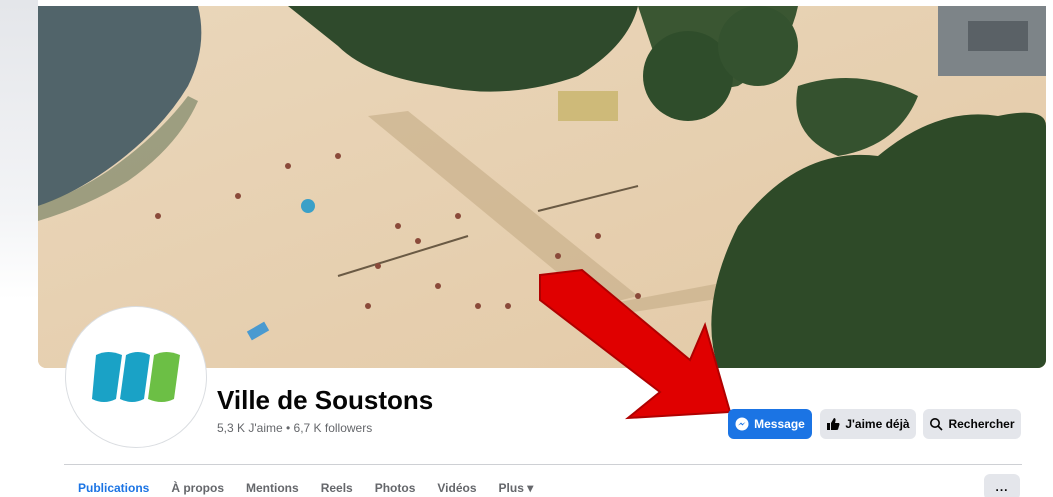 The image size is (1053, 497). What do you see at coordinates (833, 424) in the screenshot?
I see `thumbs-up-icon` at bounding box center [833, 424].